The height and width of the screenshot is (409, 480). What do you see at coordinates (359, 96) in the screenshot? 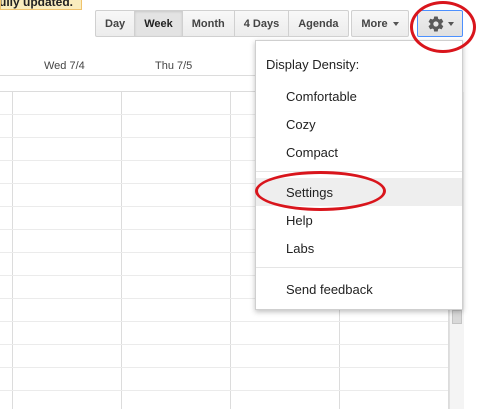
I see `menu-item-comfortable: Comfortable` at bounding box center [359, 96].